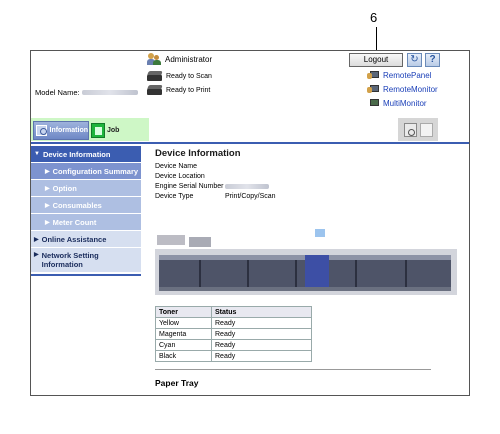  Describe the element at coordinates (305, 166) in the screenshot. I see `field-device-name: Device Name` at that location.